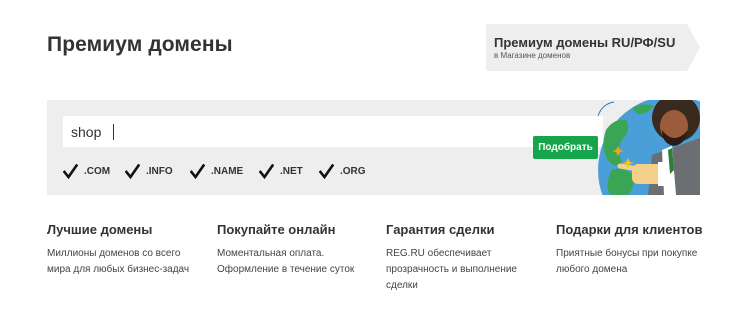 This screenshot has height=310, width=750. I want to click on search-input-wrapper: Подобрать, so click(333, 137).